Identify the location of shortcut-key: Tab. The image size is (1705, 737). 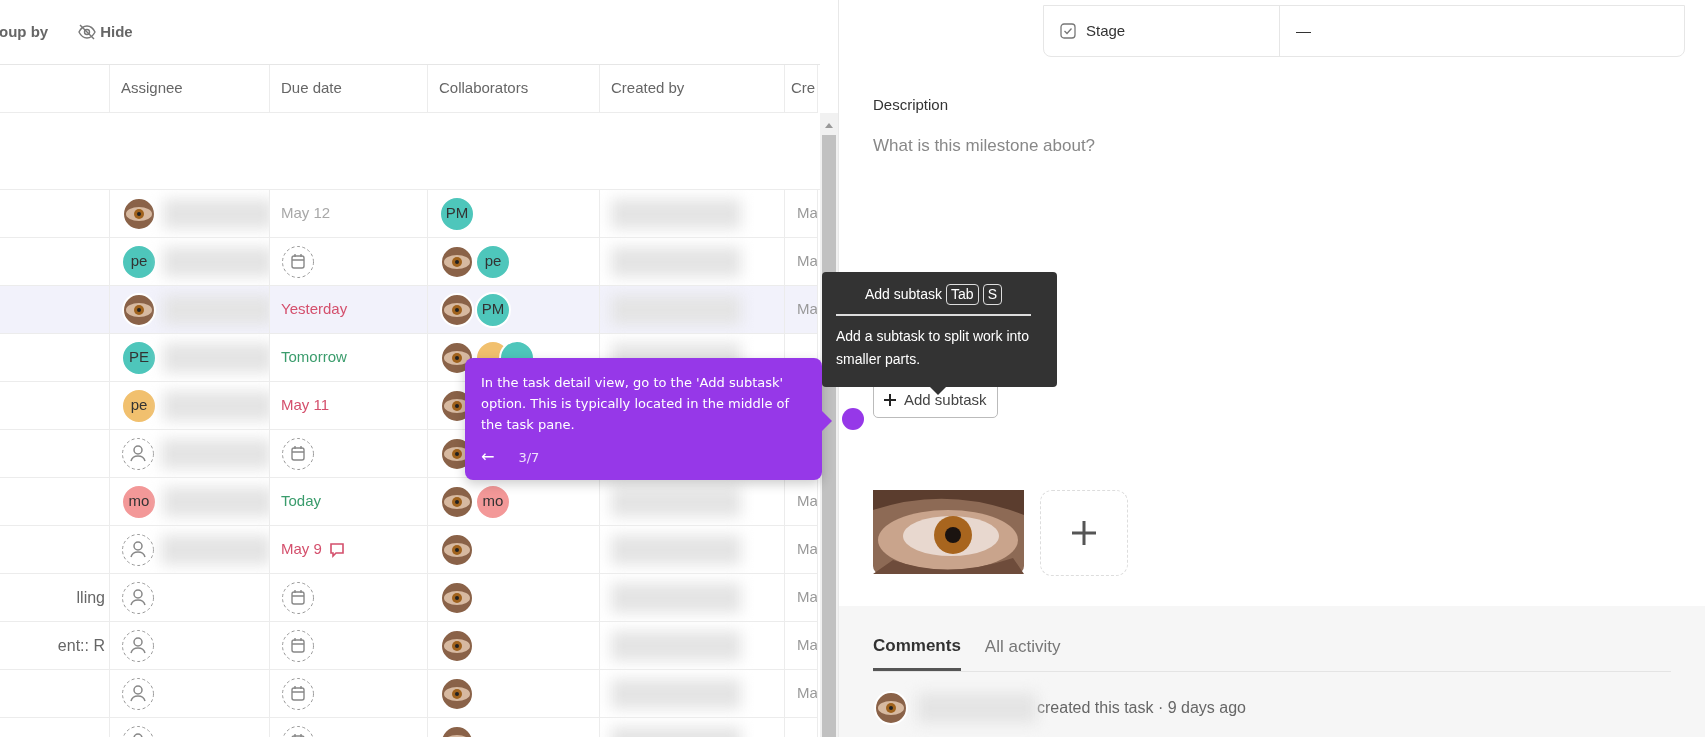
(962, 294).